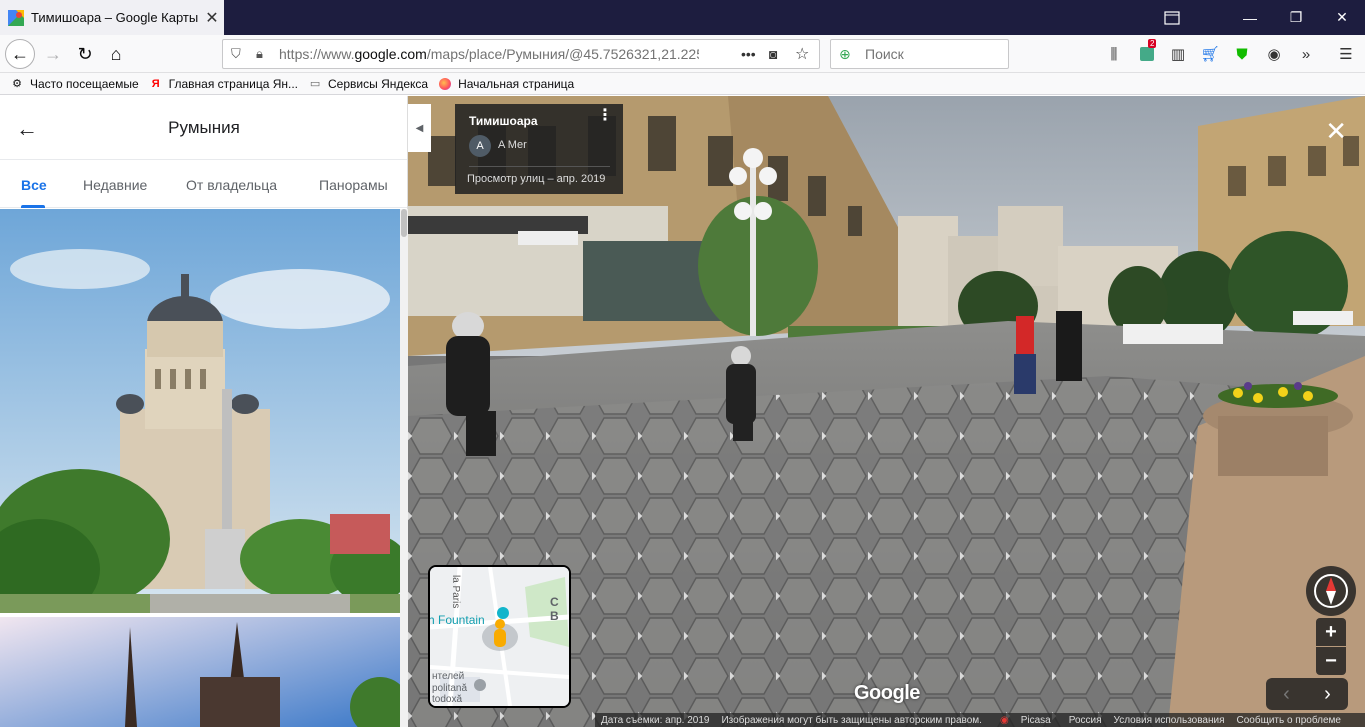 The image size is (1365, 727). I want to click on close-window-button: ✕, so click(1342, 17).